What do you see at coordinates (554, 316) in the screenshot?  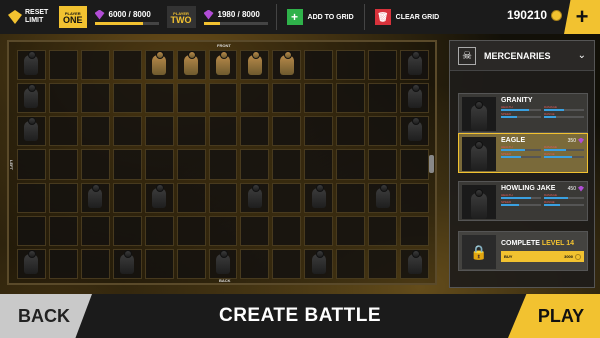 I see `play-button: PLAY` at bounding box center [554, 316].